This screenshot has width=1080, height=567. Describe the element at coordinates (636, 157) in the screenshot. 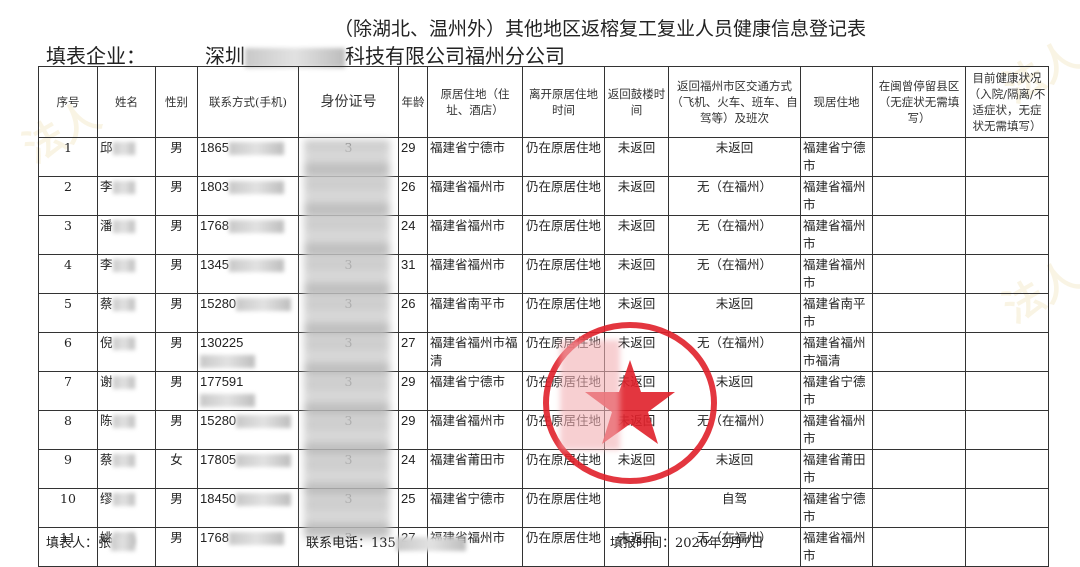

I see `cell-return: 未返回` at that location.